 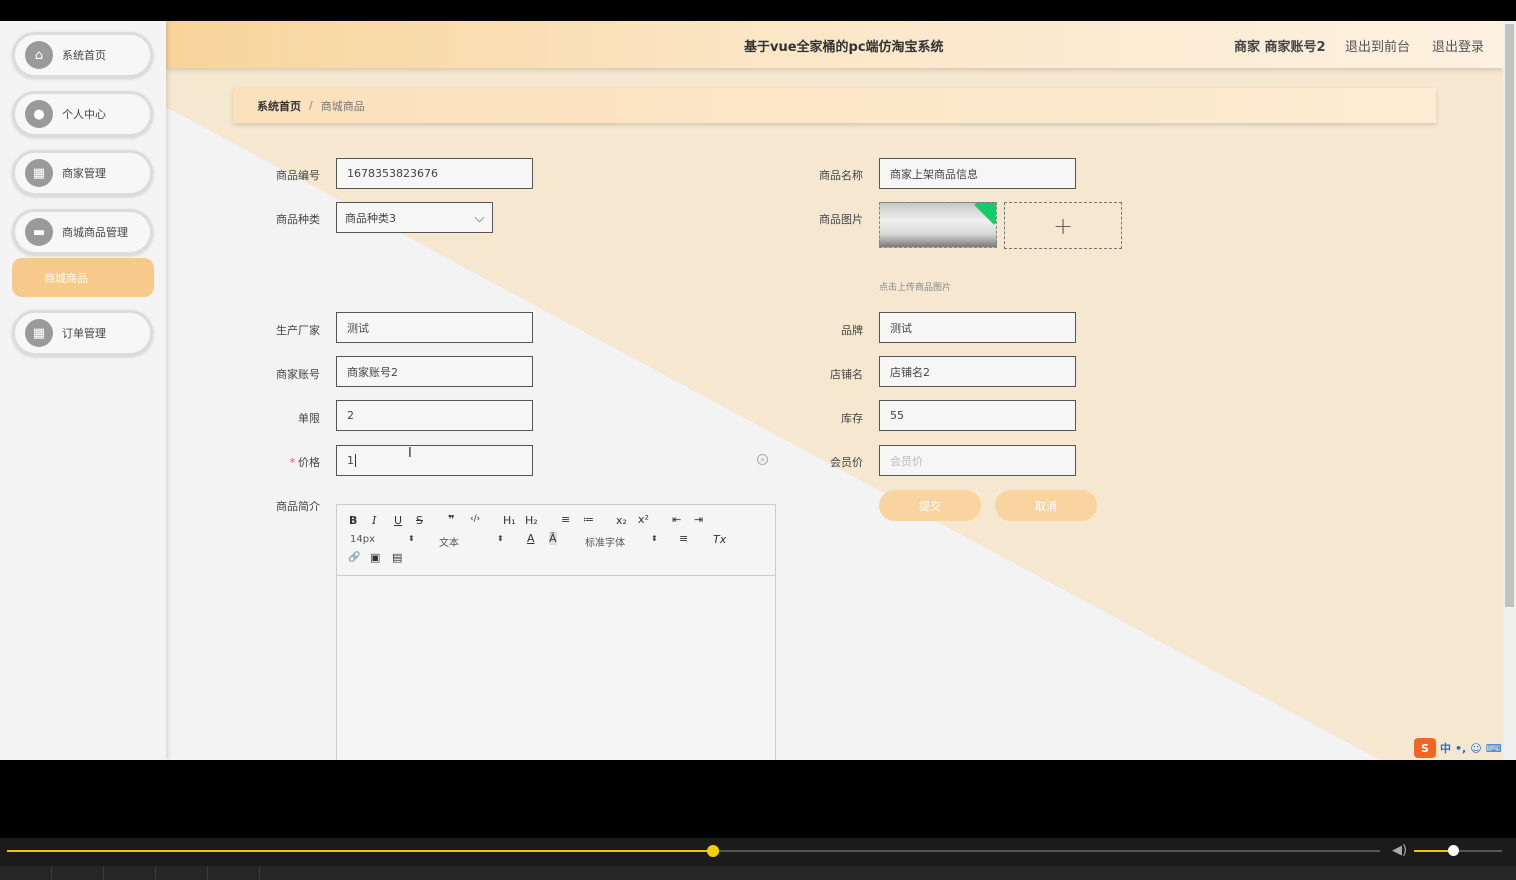 I want to click on grid-icon: ▦, so click(x=39, y=333).